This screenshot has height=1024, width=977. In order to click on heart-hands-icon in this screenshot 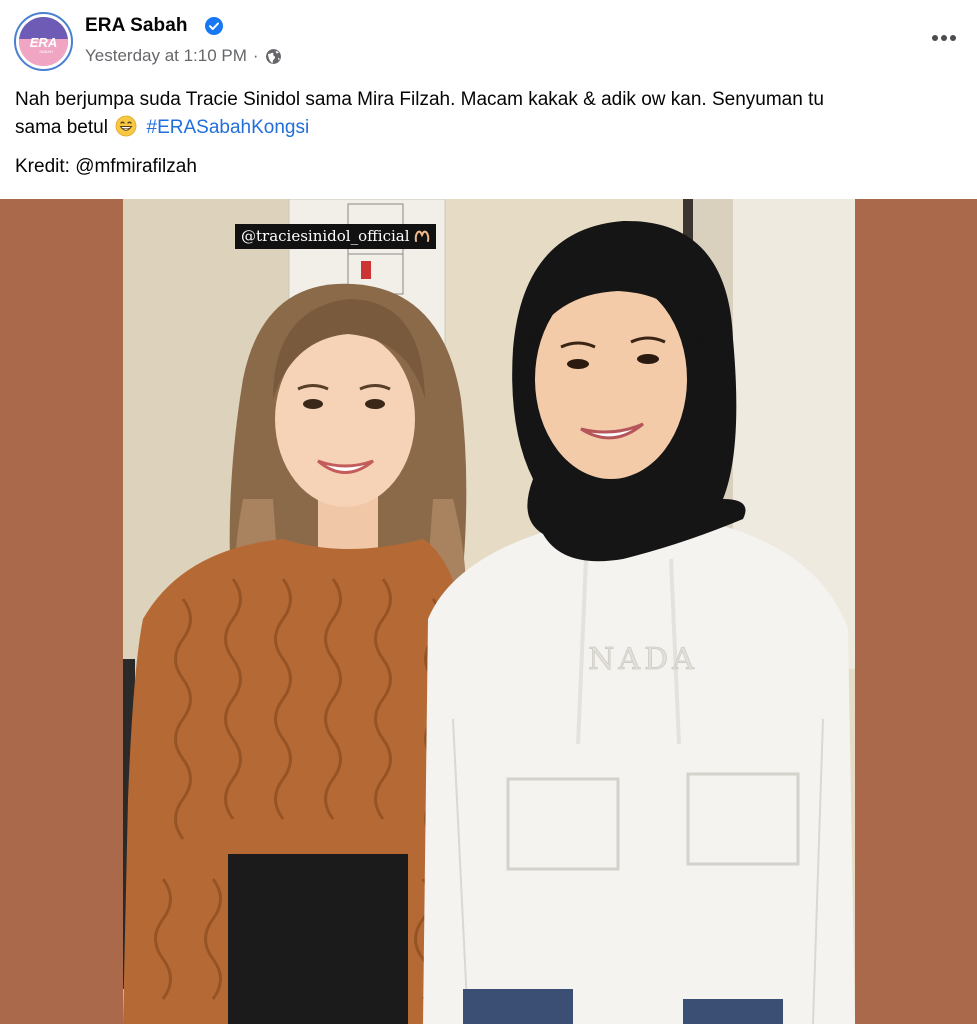, I will do `click(421, 236)`.